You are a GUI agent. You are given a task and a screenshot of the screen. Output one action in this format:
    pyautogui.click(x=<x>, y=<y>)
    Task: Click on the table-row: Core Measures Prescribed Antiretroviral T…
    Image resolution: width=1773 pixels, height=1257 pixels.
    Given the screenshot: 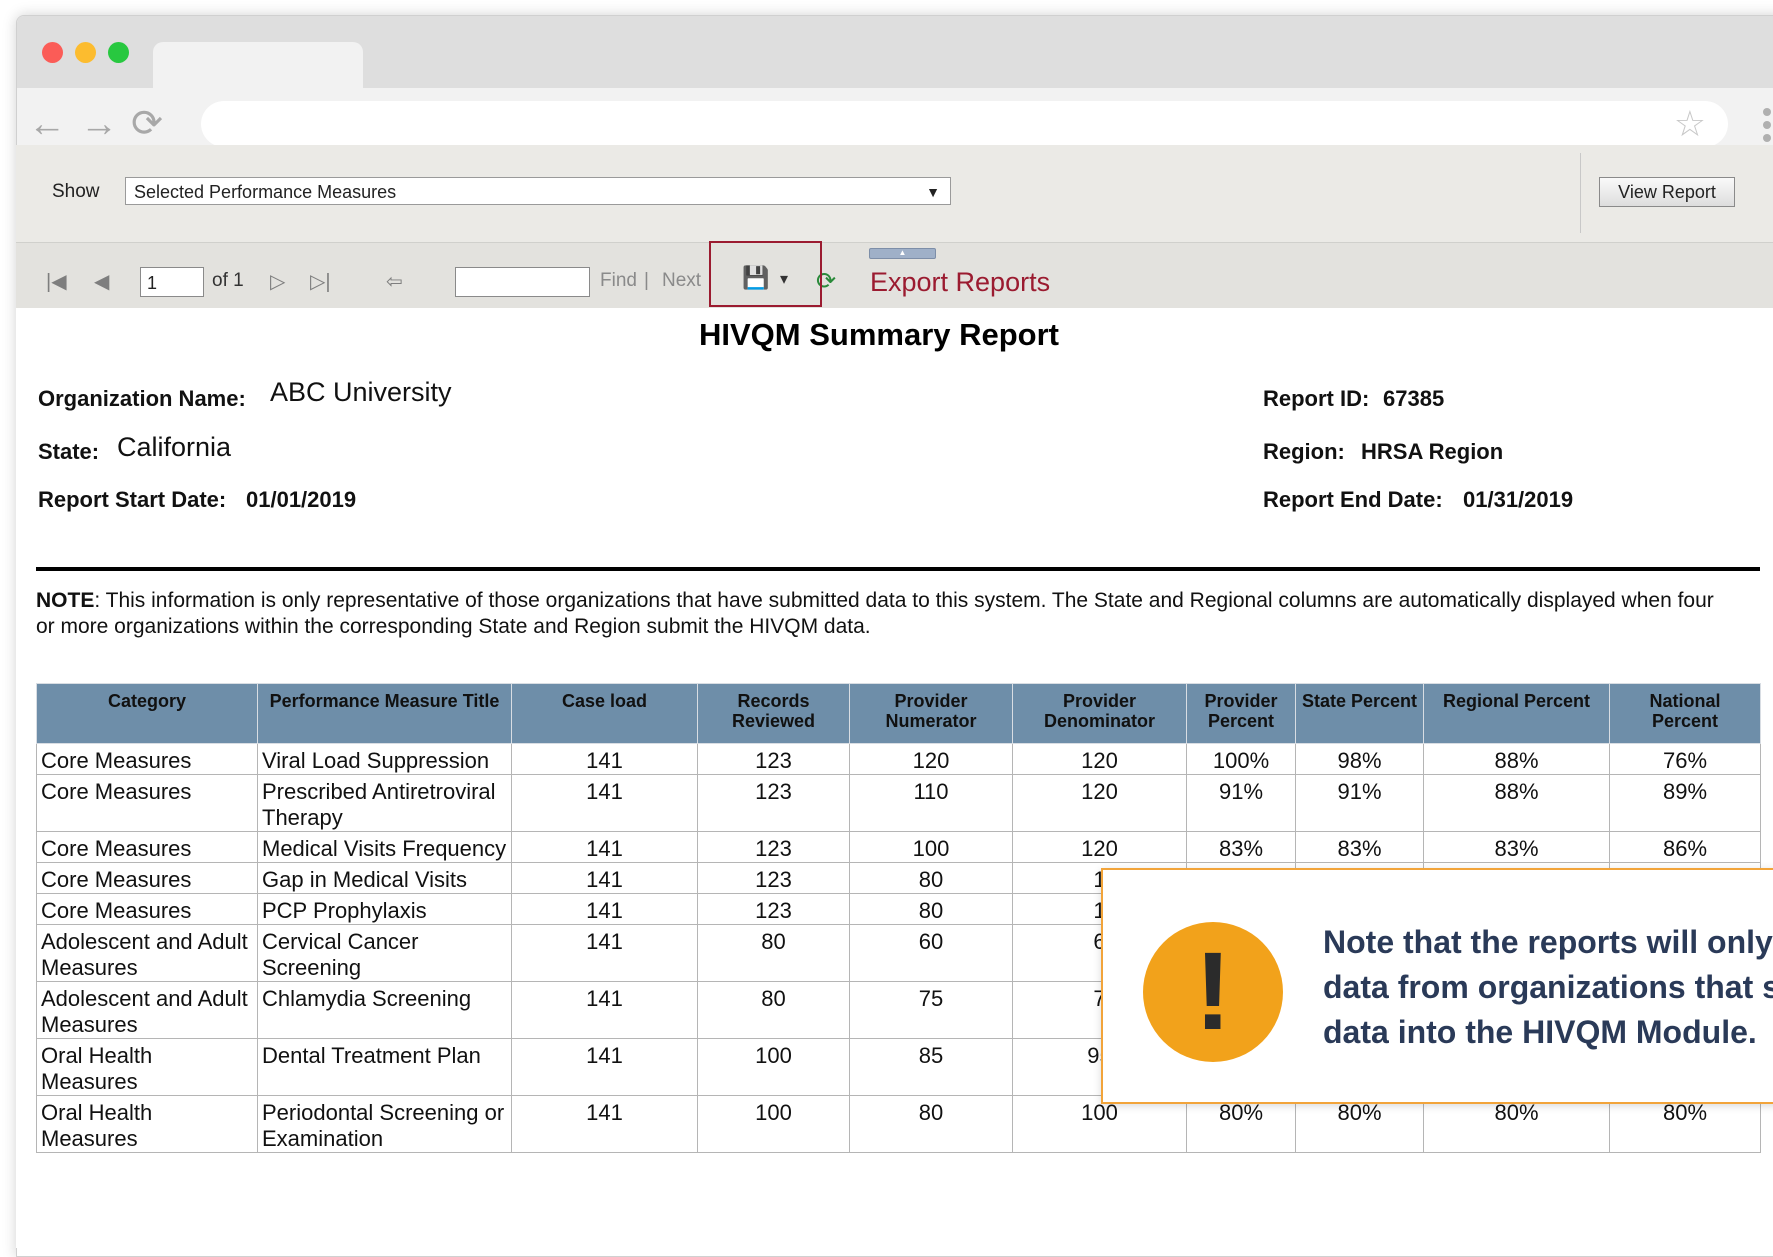 What is the action you would take?
    pyautogui.click(x=898, y=803)
    